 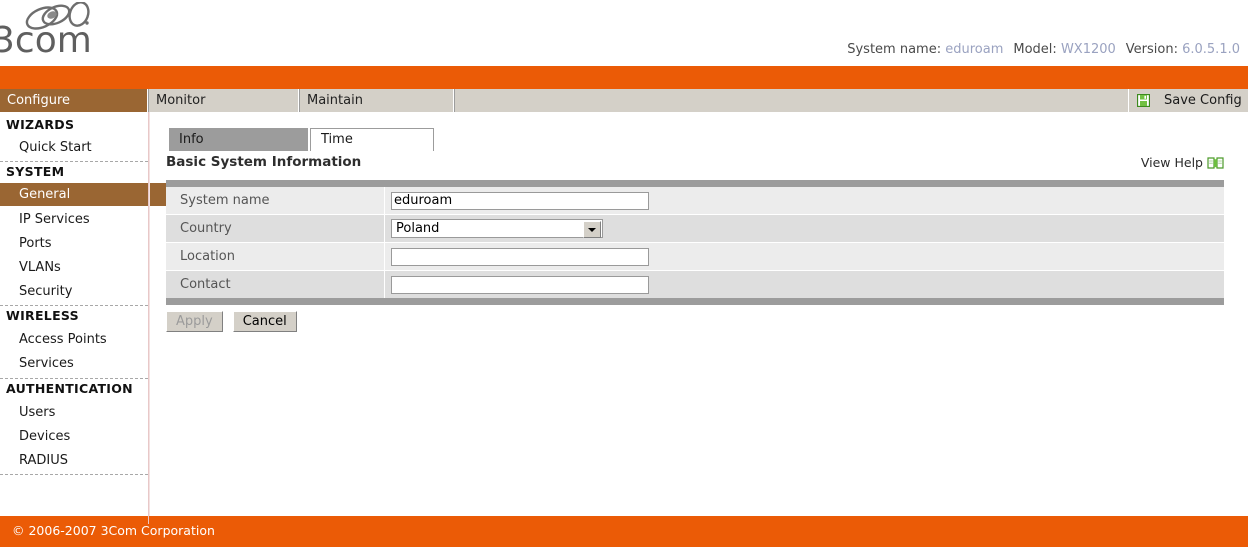 I want to click on sidebar-item-users: Users, so click(x=83, y=412).